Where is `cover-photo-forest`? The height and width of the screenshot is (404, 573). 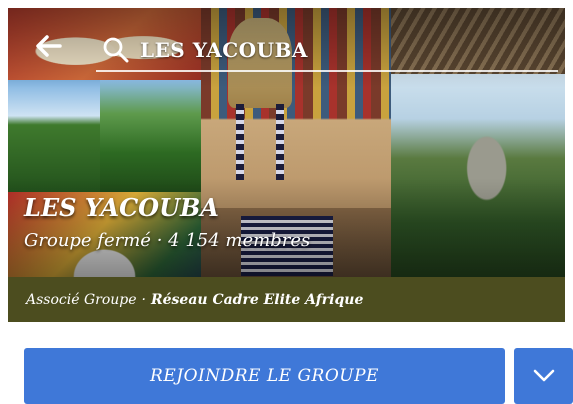 cover-photo-forest is located at coordinates (150, 136).